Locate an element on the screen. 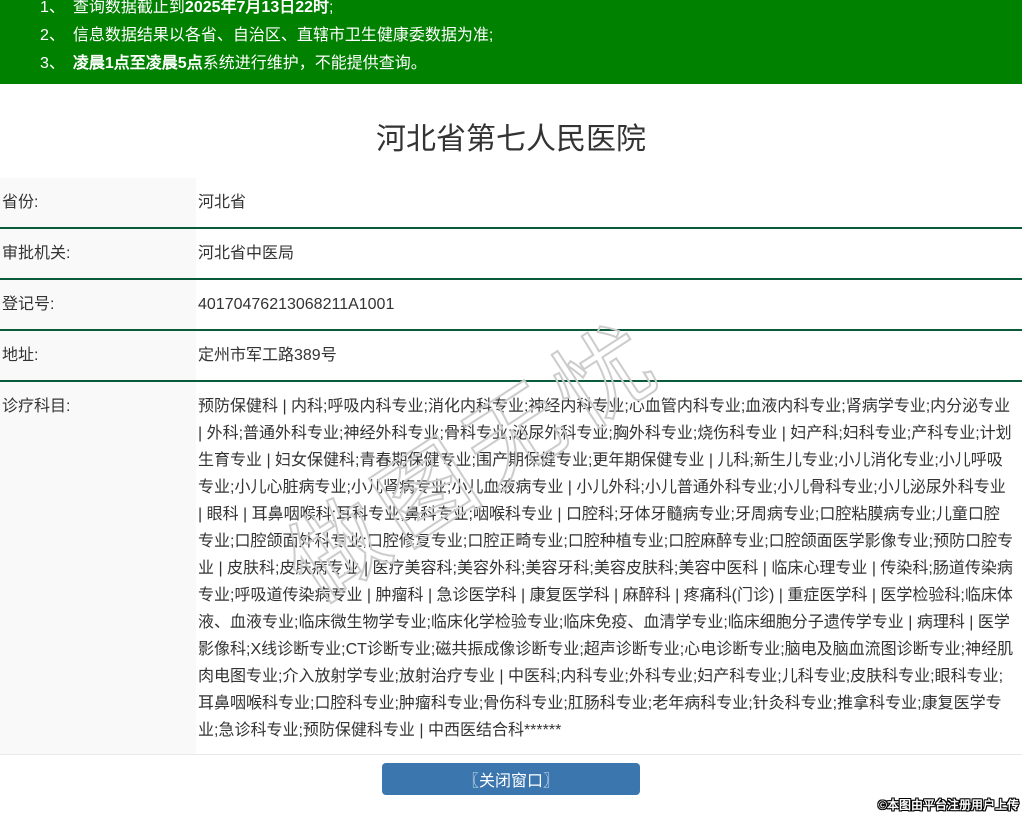 This screenshot has height=815, width=1022. row-label-departments: 诊疗科目: is located at coordinates (98, 568).